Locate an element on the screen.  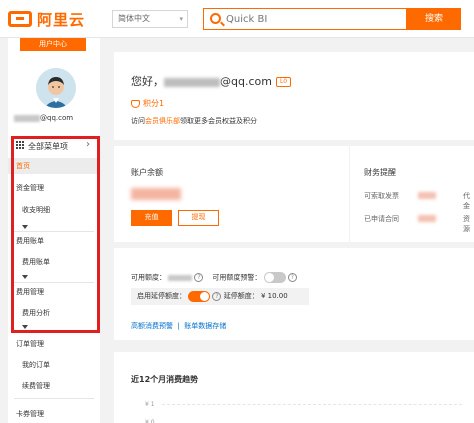
available-credit-row: 可用额度： ? 可用额度预警： ? is located at coordinates (214, 277).